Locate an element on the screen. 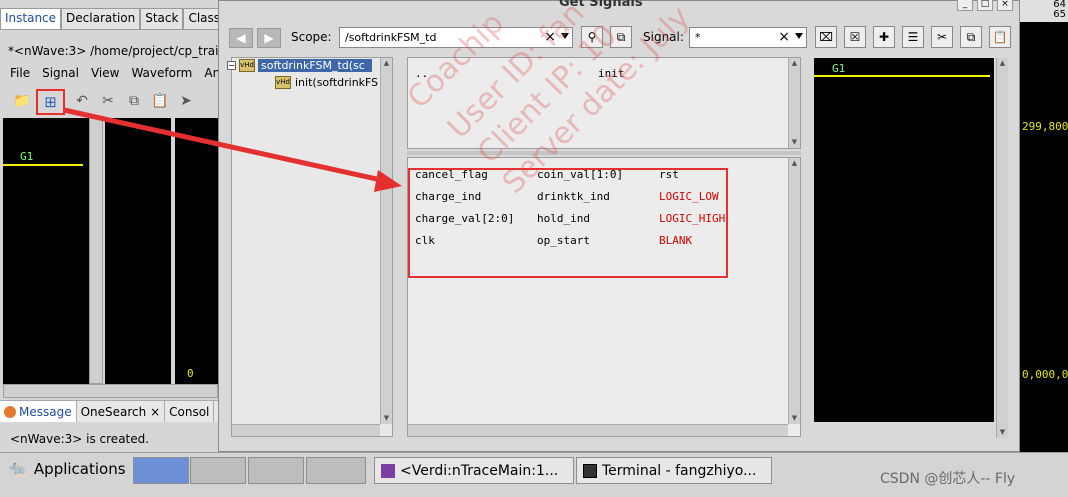 The height and width of the screenshot is (497, 1068). tab-instance: Instance is located at coordinates (31, 19).